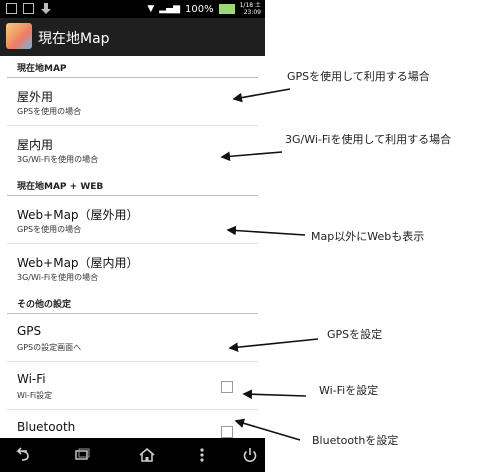 This screenshot has height=472, width=500. Describe the element at coordinates (35, 97) in the screenshot. I see `pref-title: 屋外用` at that location.